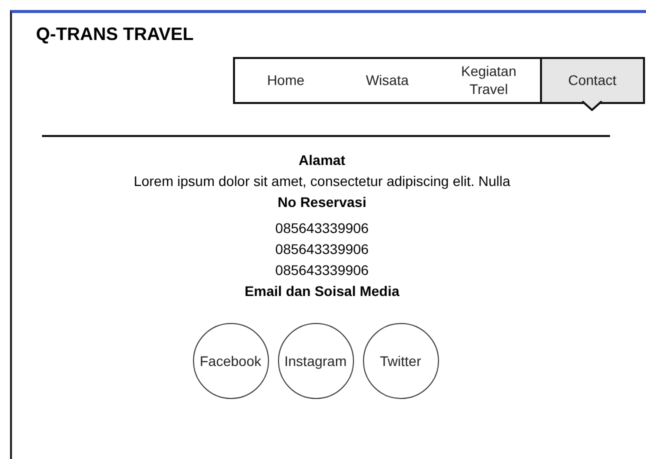 The height and width of the screenshot is (459, 646). Describe the element at coordinates (230, 361) in the screenshot. I see `social-button: Facebook` at that location.